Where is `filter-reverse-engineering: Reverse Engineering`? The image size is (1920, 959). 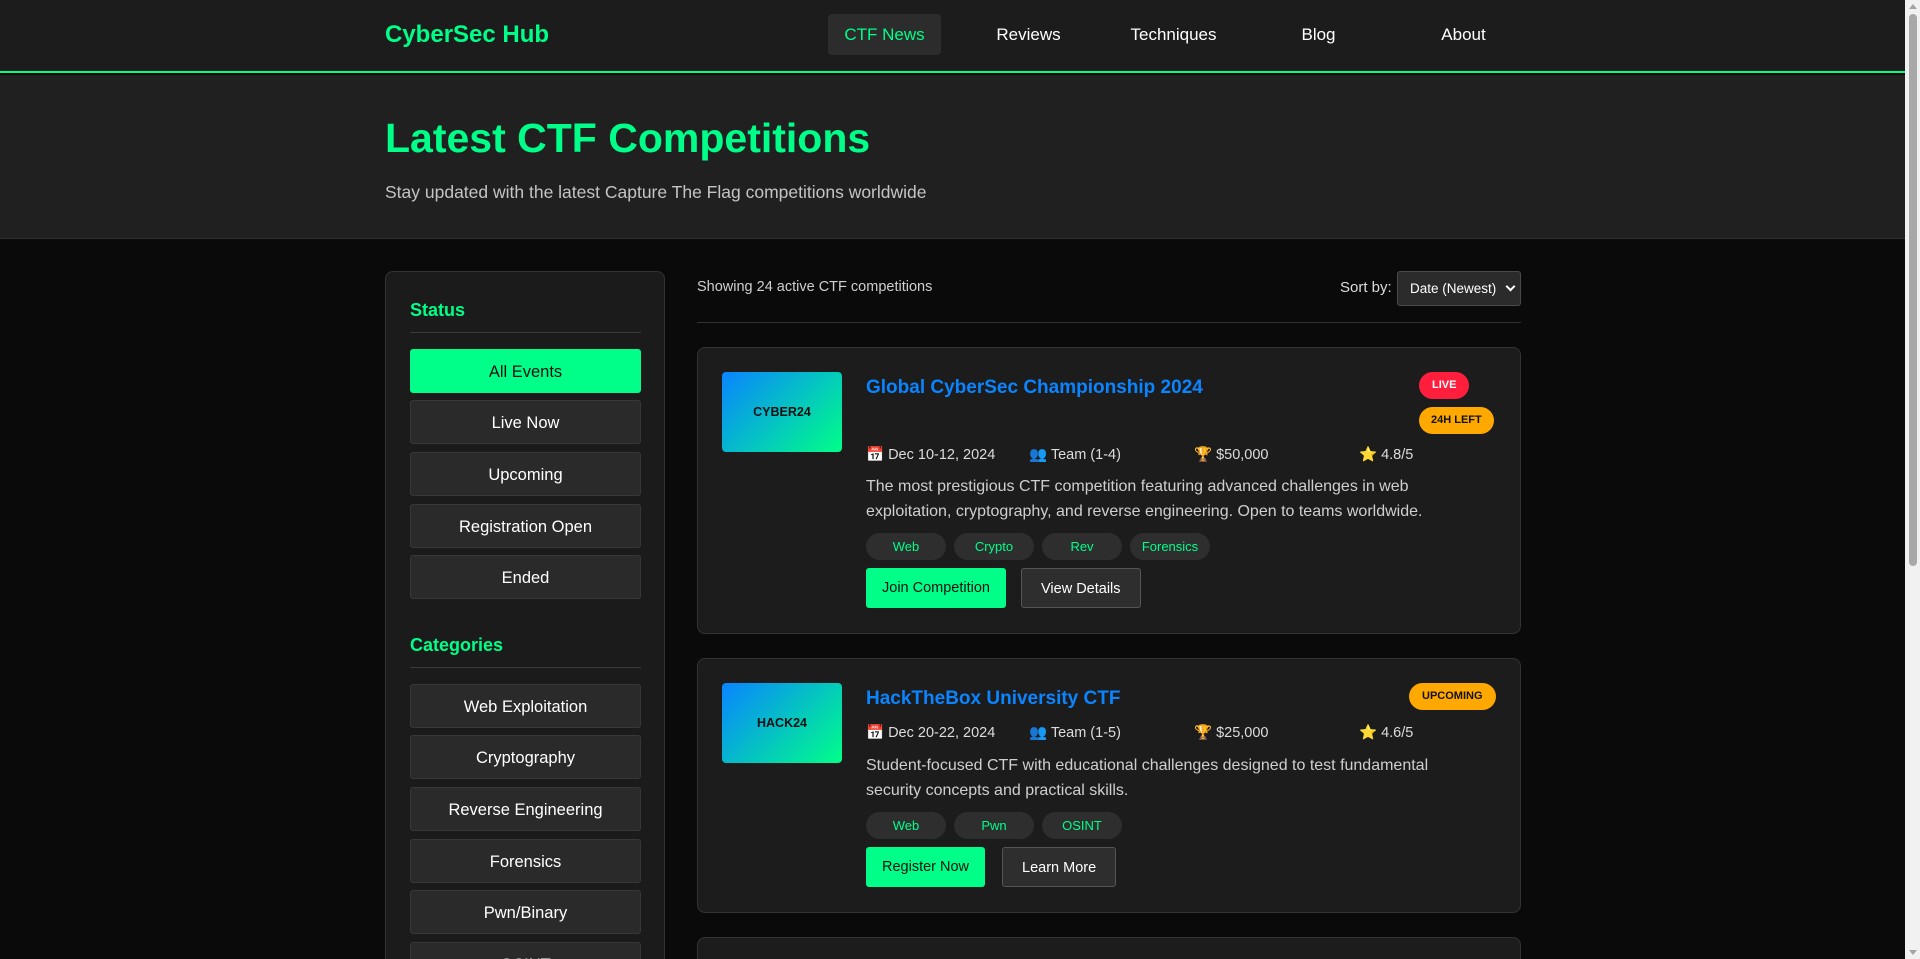 filter-reverse-engineering: Reverse Engineering is located at coordinates (525, 809).